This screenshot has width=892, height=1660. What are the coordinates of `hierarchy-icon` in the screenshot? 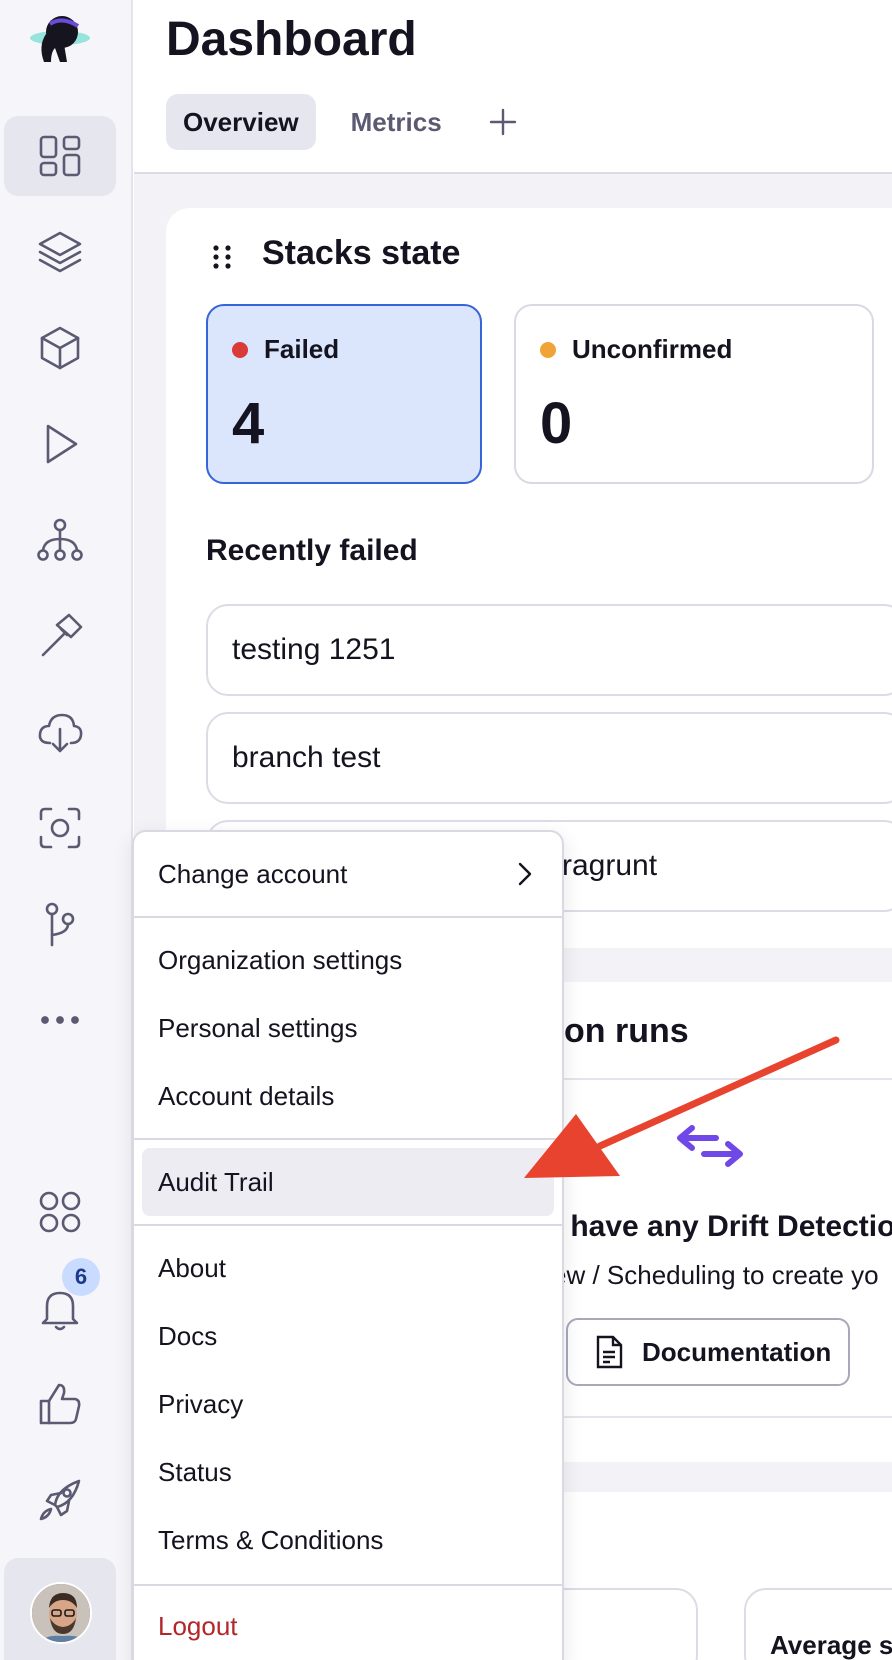 It's located at (60, 539).